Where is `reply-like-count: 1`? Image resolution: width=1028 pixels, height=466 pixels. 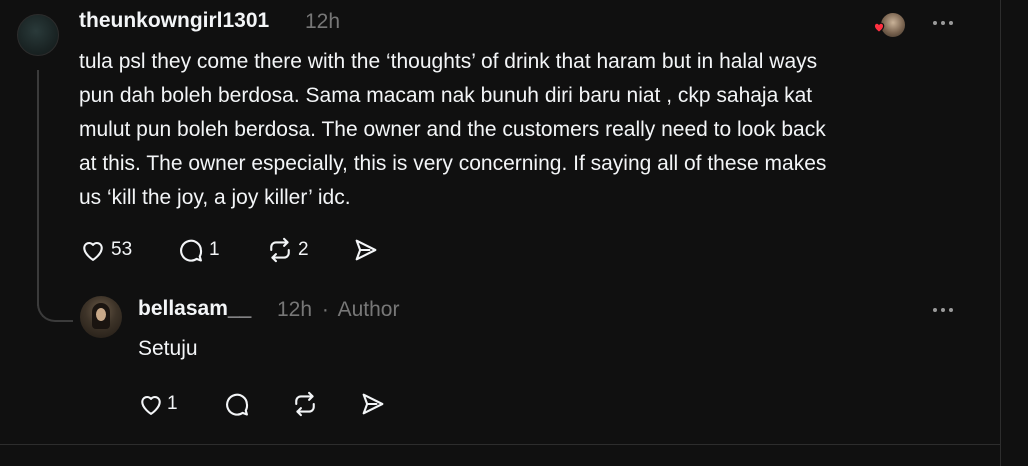 reply-like-count: 1 is located at coordinates (172, 403).